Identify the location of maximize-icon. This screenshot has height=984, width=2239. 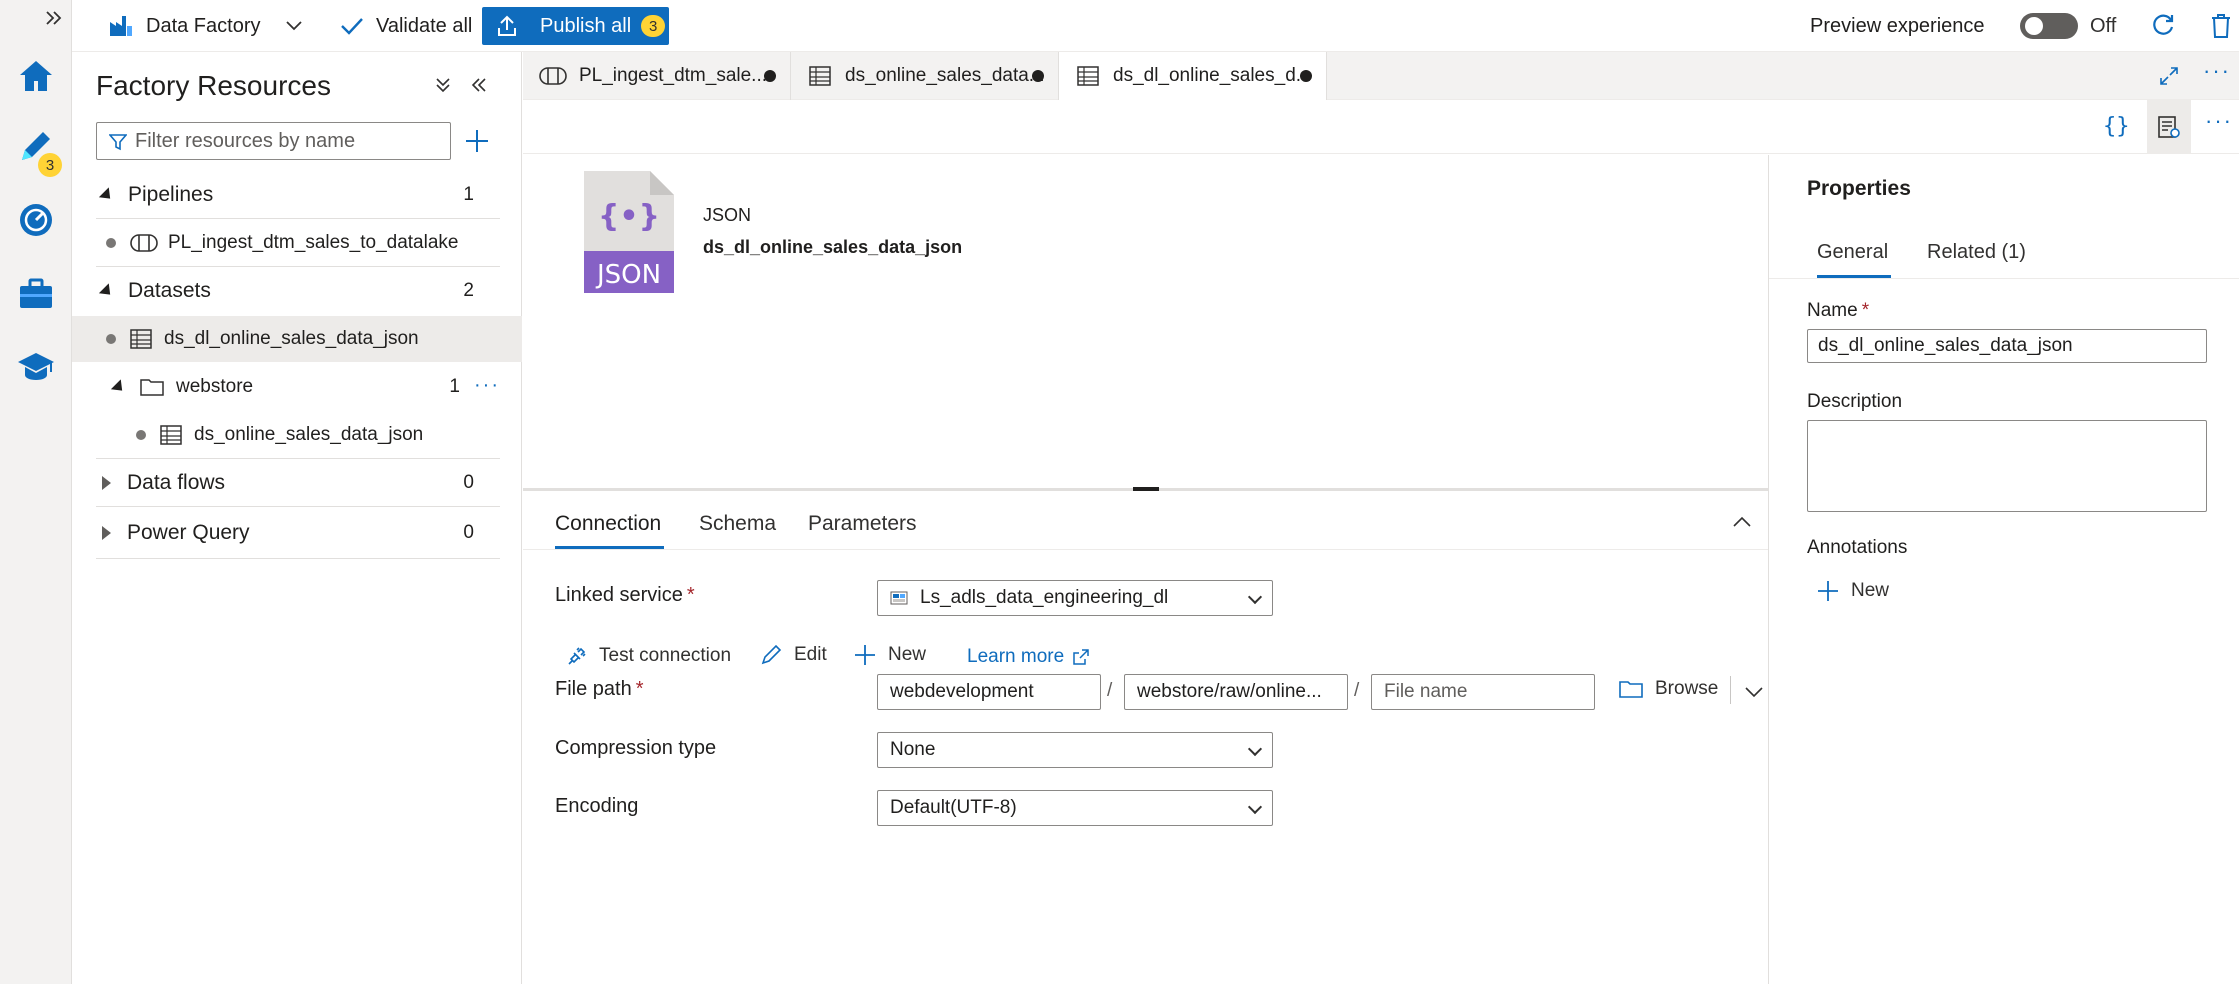
(2169, 76).